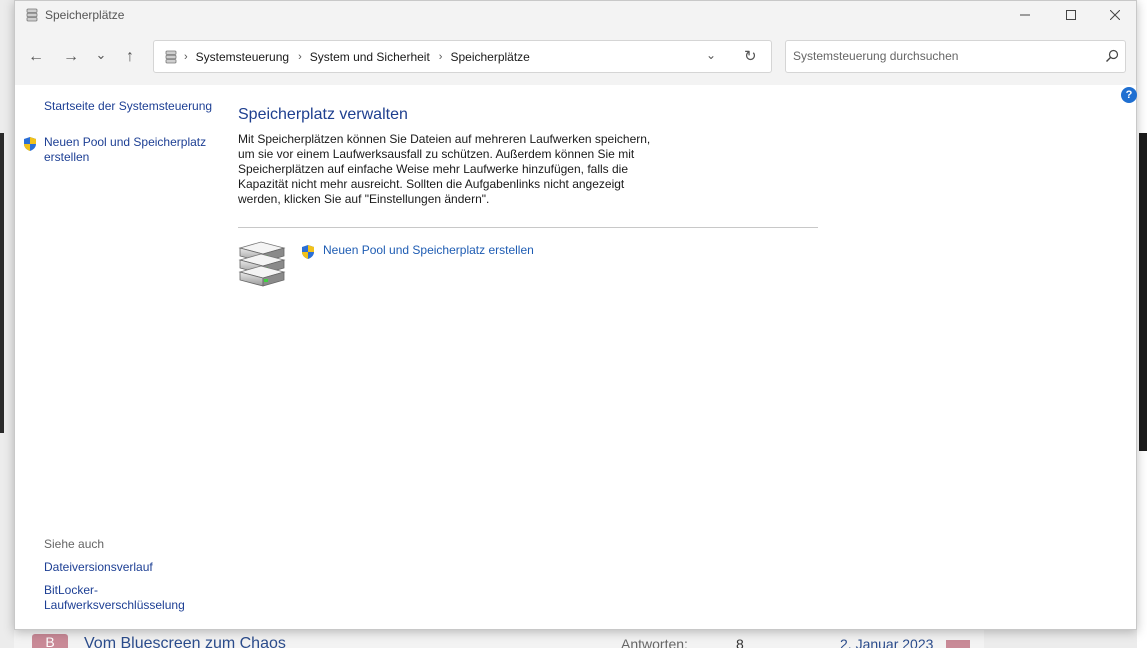  I want to click on sidebar-new-pool-link: Neuen Pool und Speicherplatz erstellen, so click(129, 150).